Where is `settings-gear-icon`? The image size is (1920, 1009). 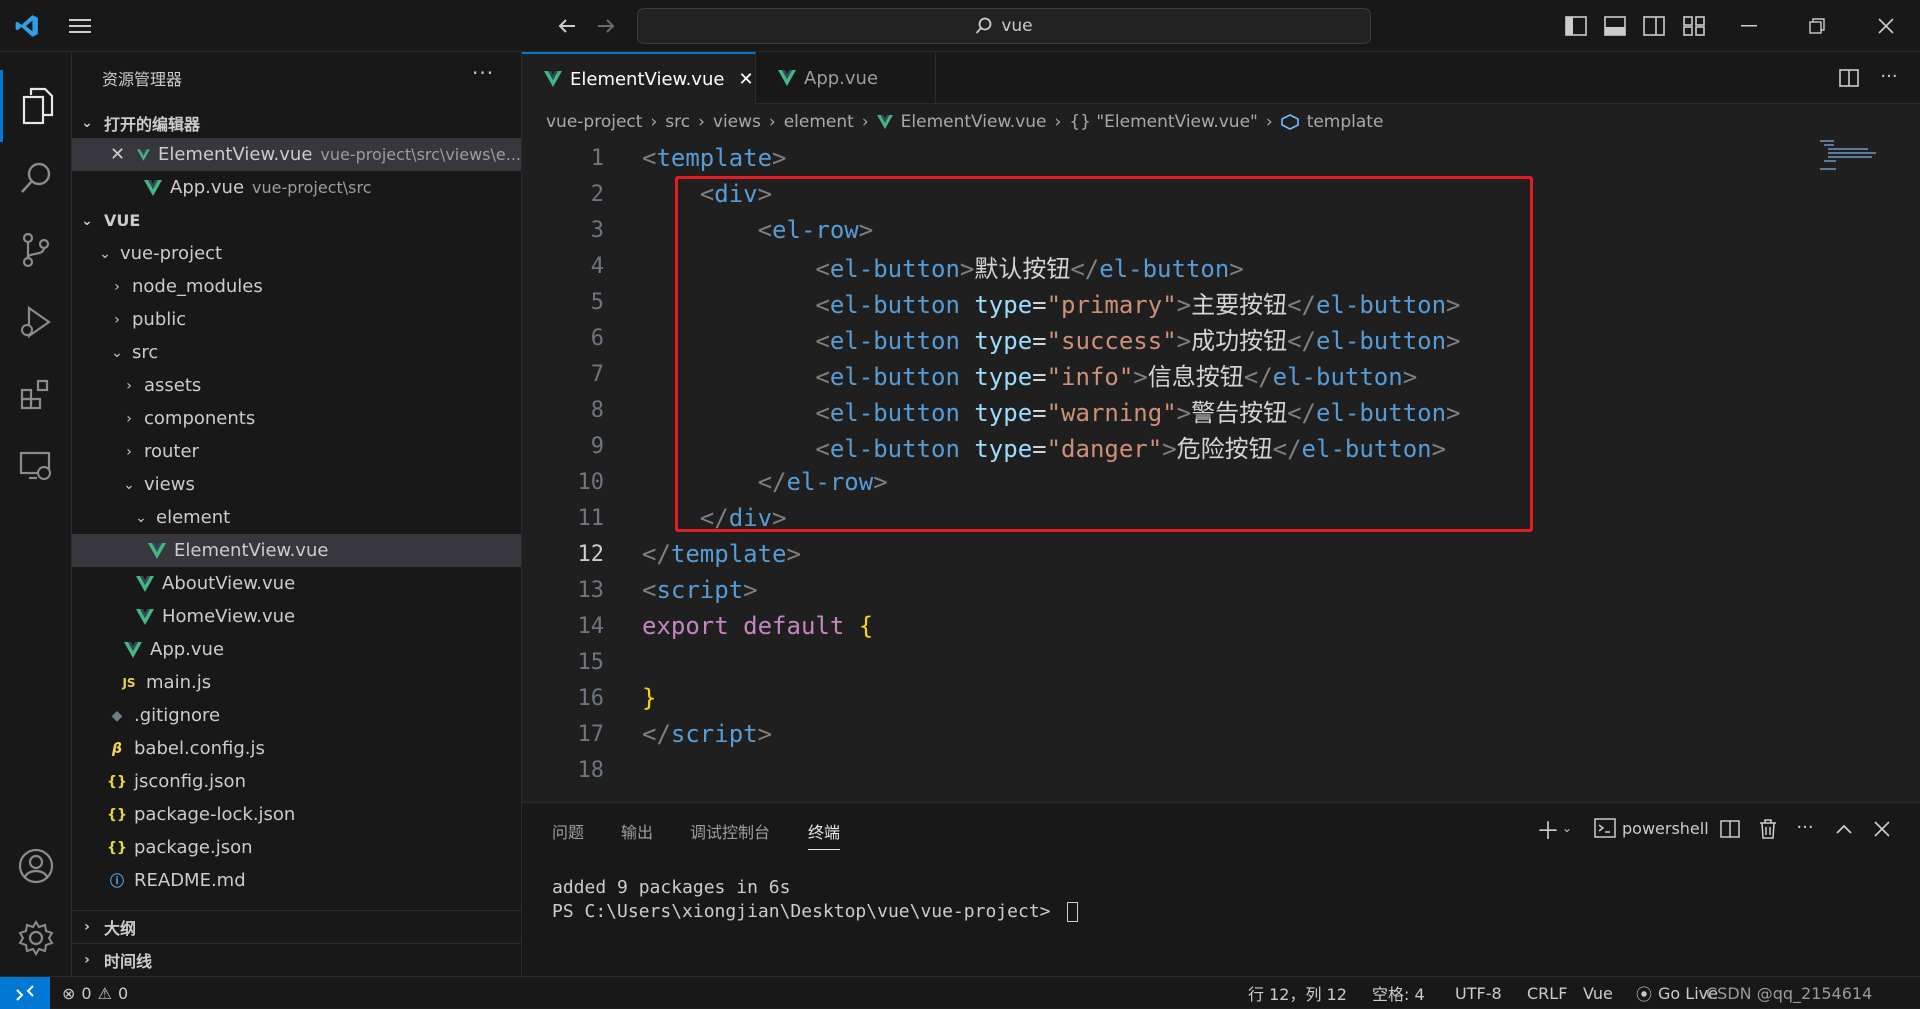
settings-gear-icon is located at coordinates (36, 938).